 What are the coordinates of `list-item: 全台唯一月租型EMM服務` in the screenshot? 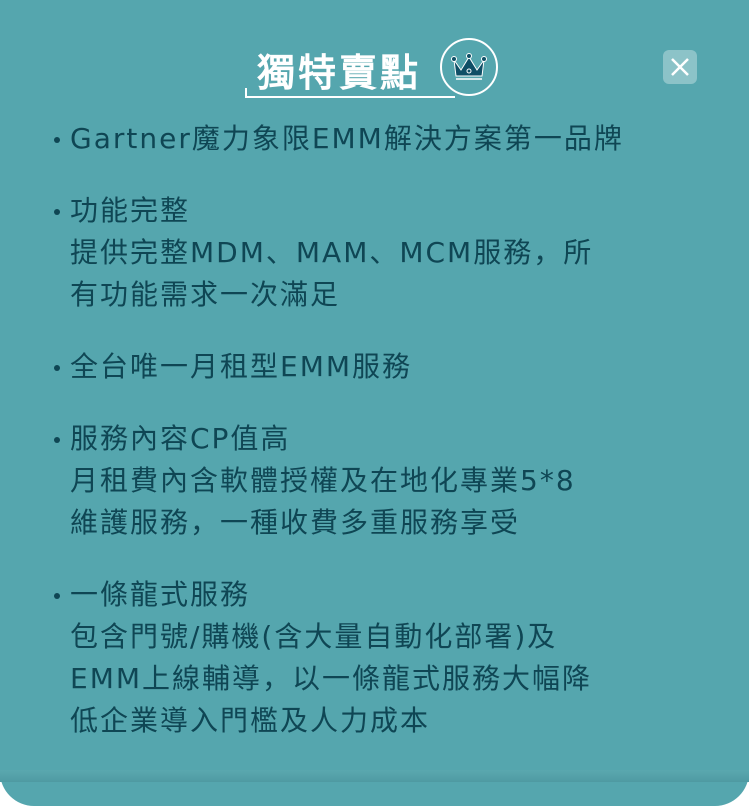 It's located at (380, 367).